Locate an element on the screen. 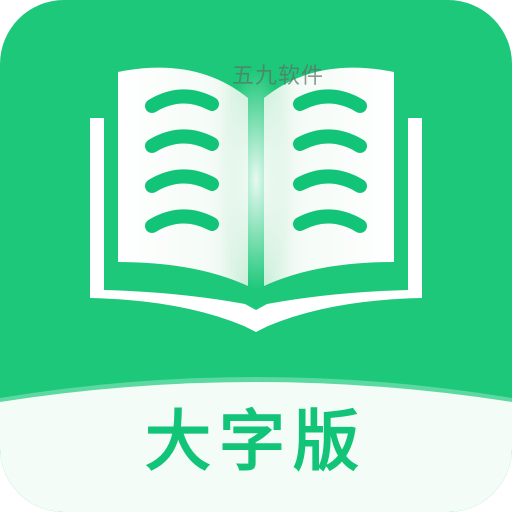  app-label: 大字版 is located at coordinates (256, 441).